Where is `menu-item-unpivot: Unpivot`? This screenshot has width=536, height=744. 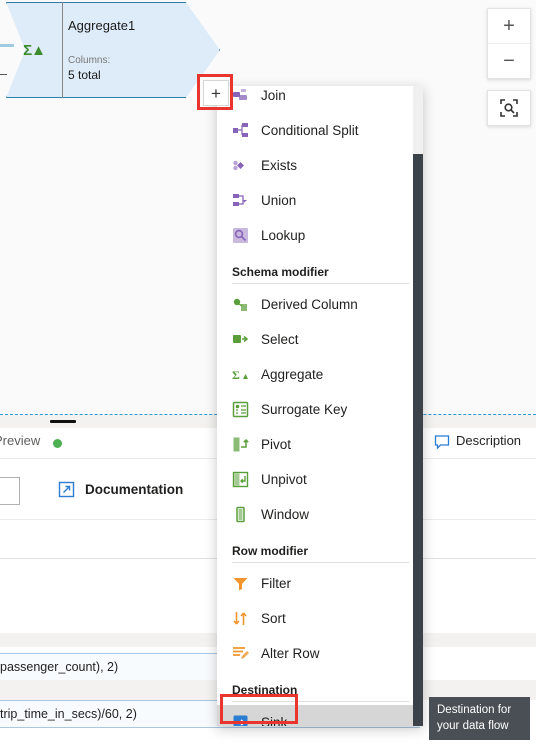
menu-item-unpivot: Unpivot is located at coordinates (320, 479).